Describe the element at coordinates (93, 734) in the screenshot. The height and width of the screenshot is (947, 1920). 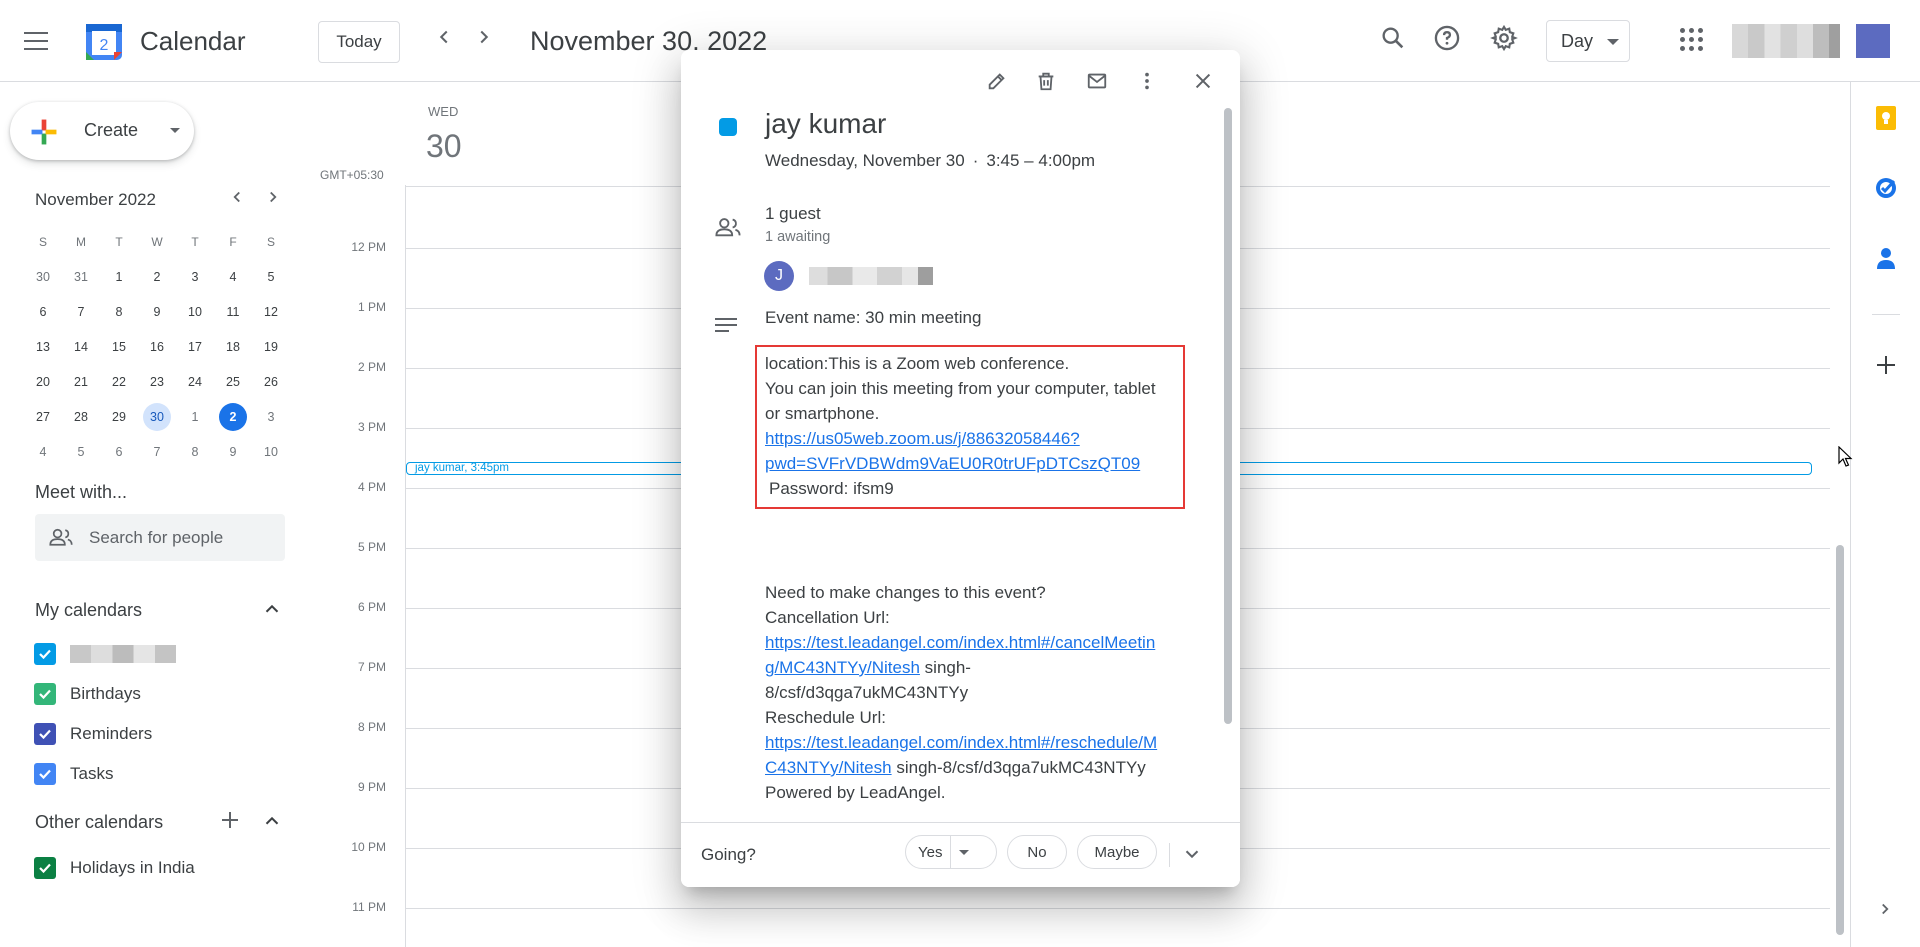
I see `calendar-list-item: Reminders` at that location.